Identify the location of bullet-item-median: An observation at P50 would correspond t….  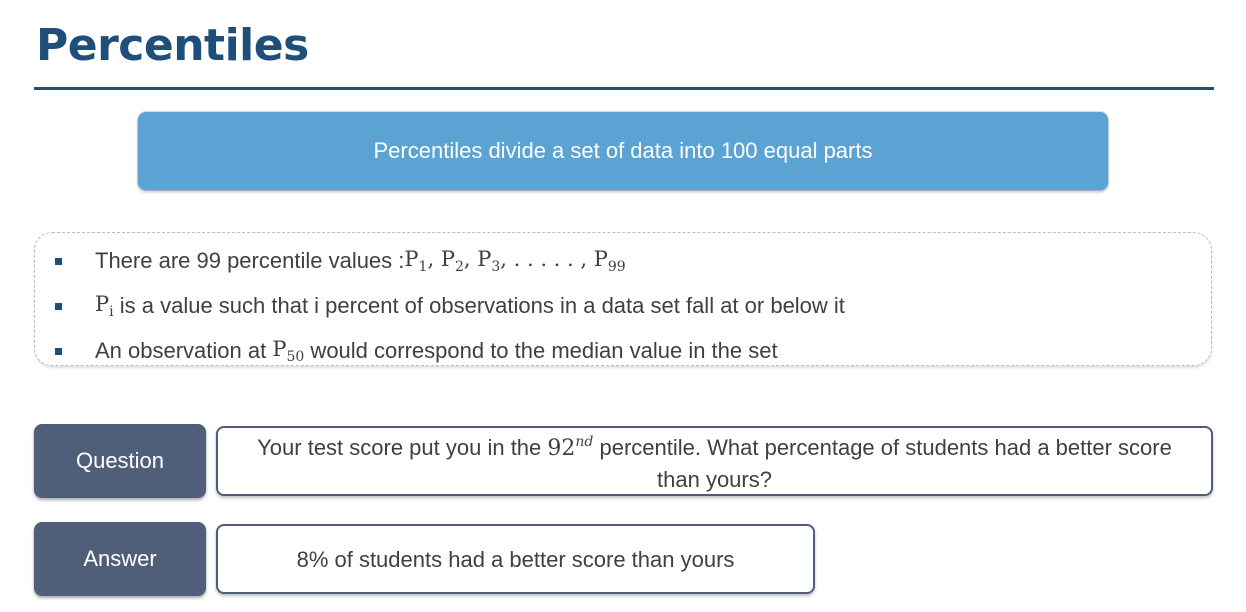
(416, 351).